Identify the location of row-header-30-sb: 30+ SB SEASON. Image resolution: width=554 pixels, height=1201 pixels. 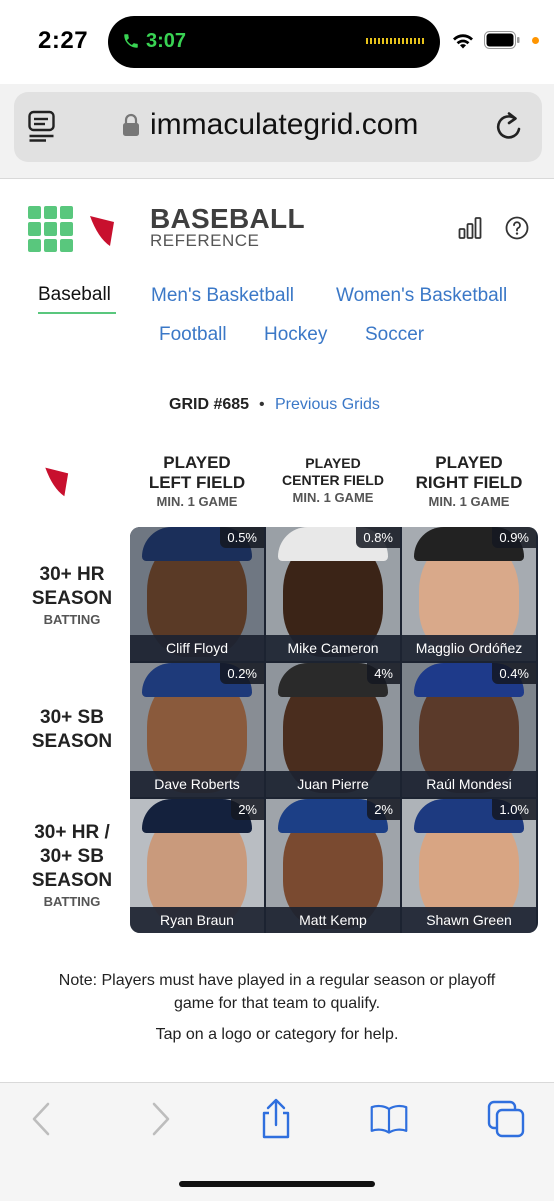
(72, 730).